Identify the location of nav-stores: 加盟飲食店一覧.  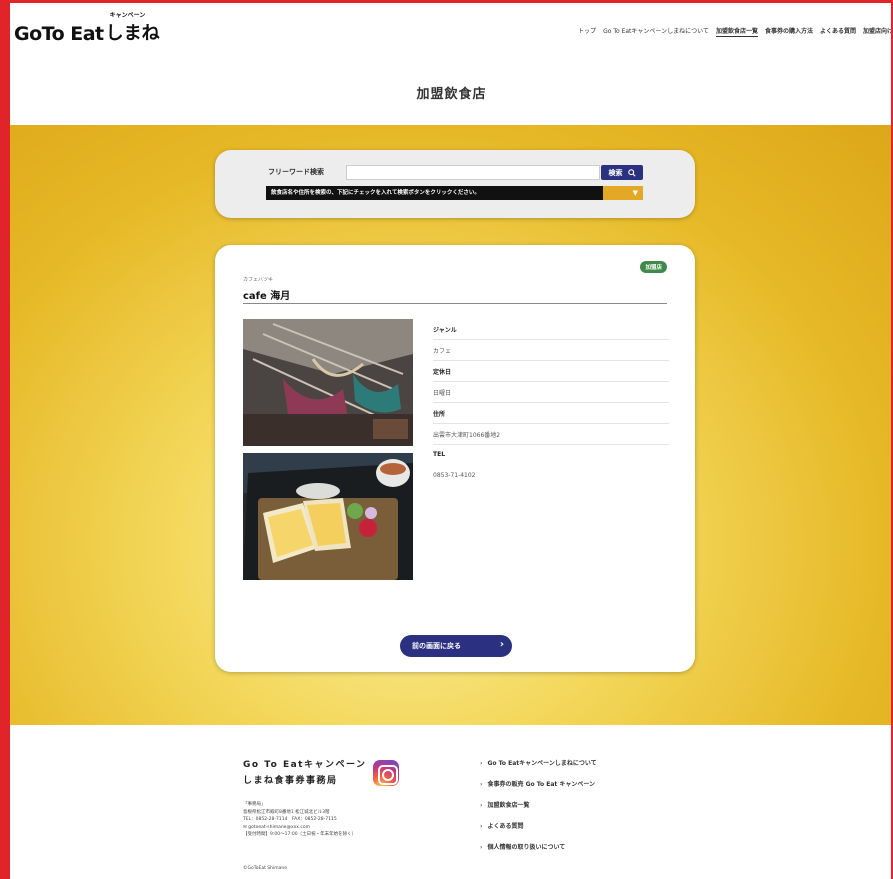
(736, 31).